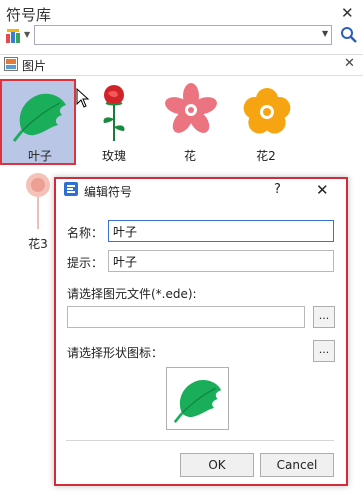 The height and width of the screenshot is (504, 363). I want to click on name-input, so click(221, 231).